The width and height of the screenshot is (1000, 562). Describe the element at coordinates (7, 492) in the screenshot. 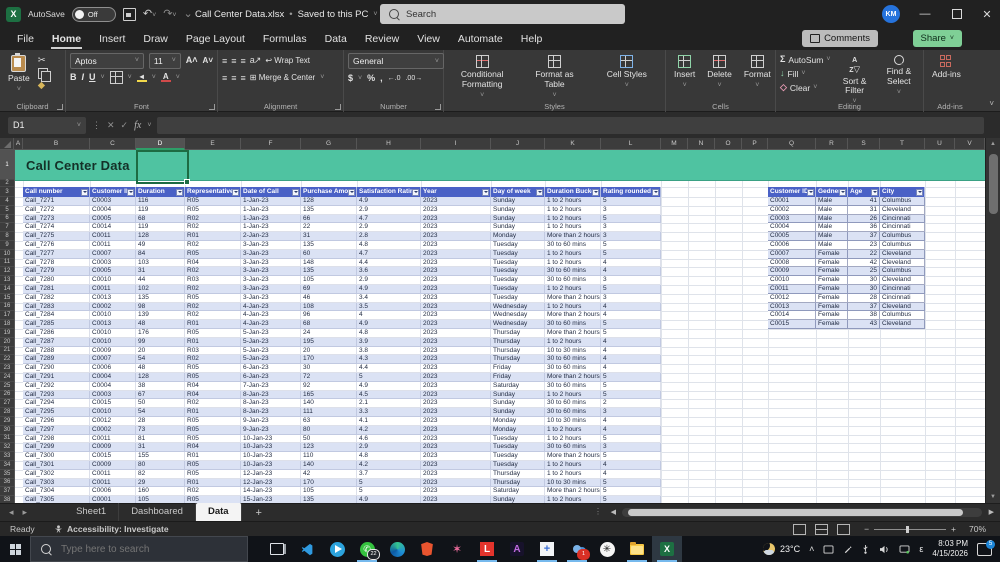

I see `row-header-37: 37` at that location.